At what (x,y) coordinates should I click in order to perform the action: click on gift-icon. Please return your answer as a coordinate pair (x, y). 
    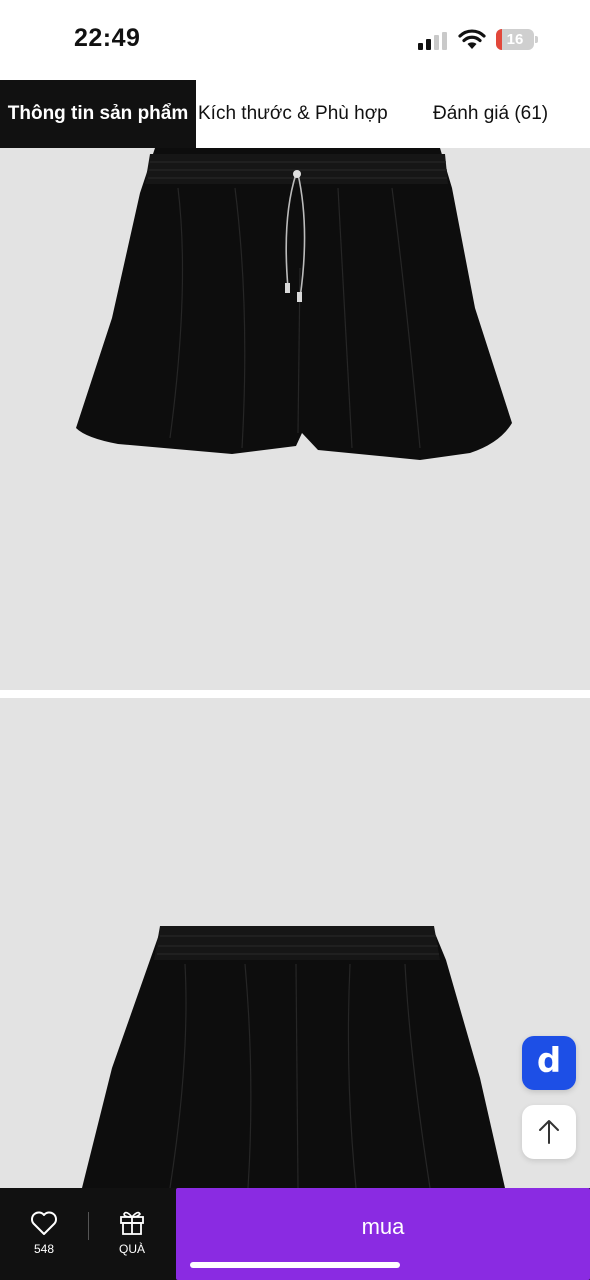
    Looking at the image, I should click on (132, 1223).